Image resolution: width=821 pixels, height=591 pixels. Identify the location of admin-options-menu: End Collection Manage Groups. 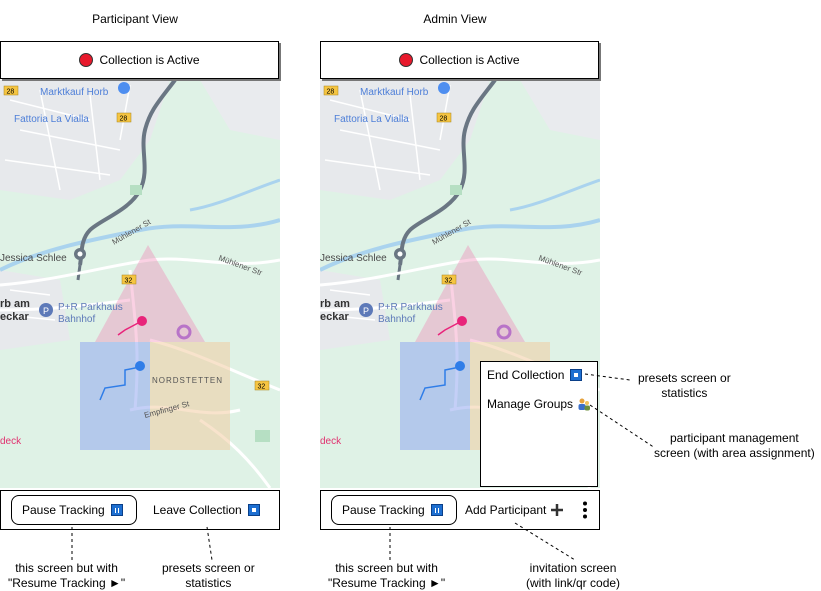
(539, 424).